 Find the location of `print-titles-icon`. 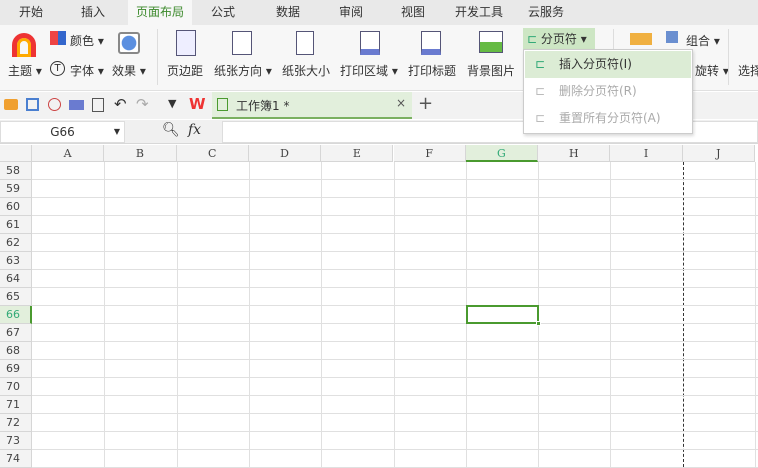

print-titles-icon is located at coordinates (431, 43).